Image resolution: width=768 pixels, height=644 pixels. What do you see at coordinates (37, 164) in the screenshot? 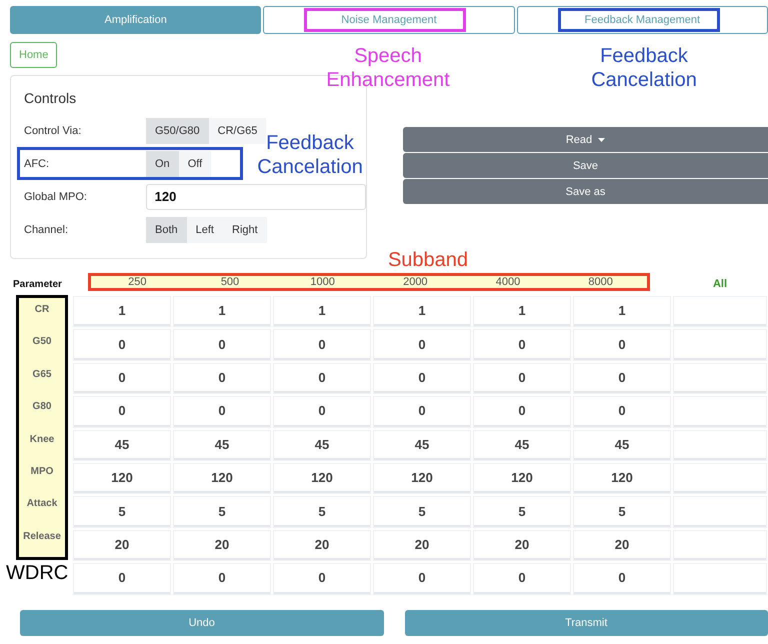
I see `field-label: AFC:` at bounding box center [37, 164].